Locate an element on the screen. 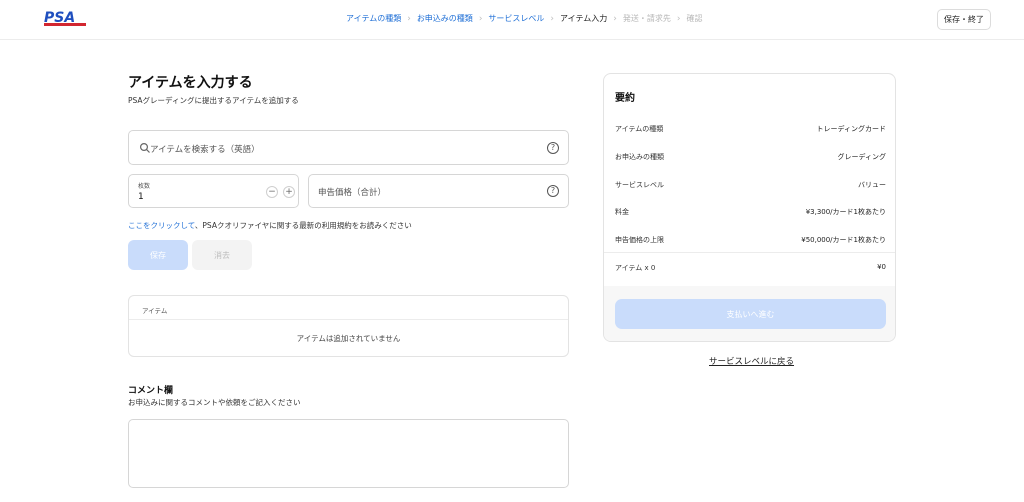  comment-subtitle: お申込みに関するコメントや依頼をご記入ください is located at coordinates (214, 402).